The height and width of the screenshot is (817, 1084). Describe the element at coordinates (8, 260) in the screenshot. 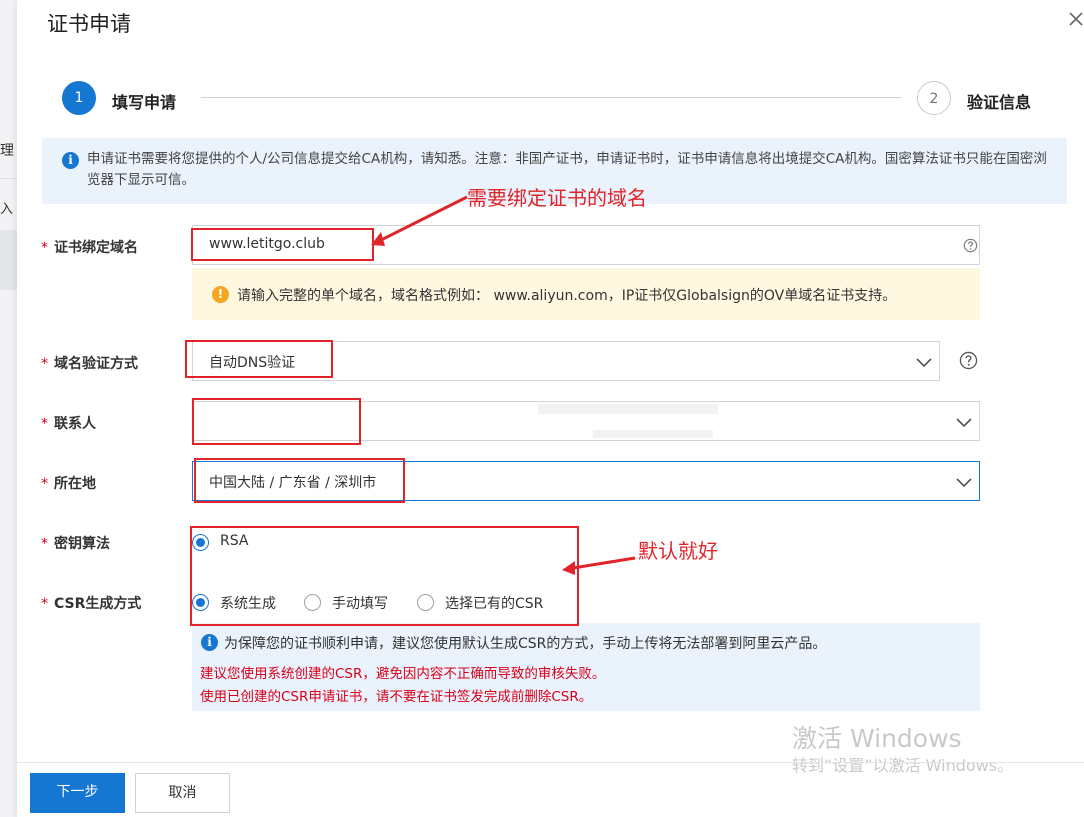

I see `background-block` at that location.